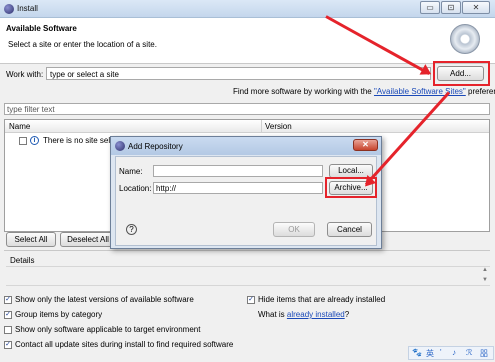 The image size is (495, 362). Describe the element at coordinates (271, 314) in the screenshot. I see `what-is-prefix: What is` at that location.